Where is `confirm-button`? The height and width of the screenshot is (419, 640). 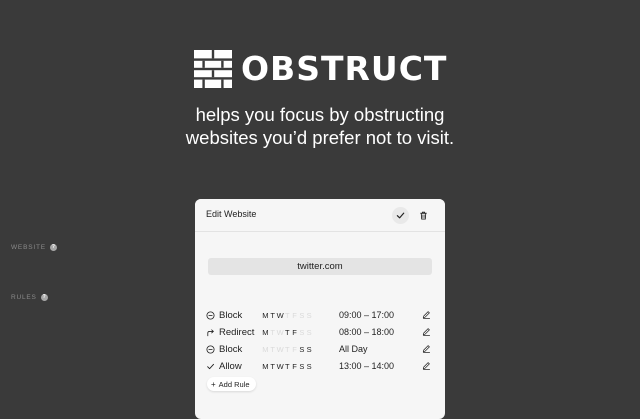
confirm-button is located at coordinates (400, 215).